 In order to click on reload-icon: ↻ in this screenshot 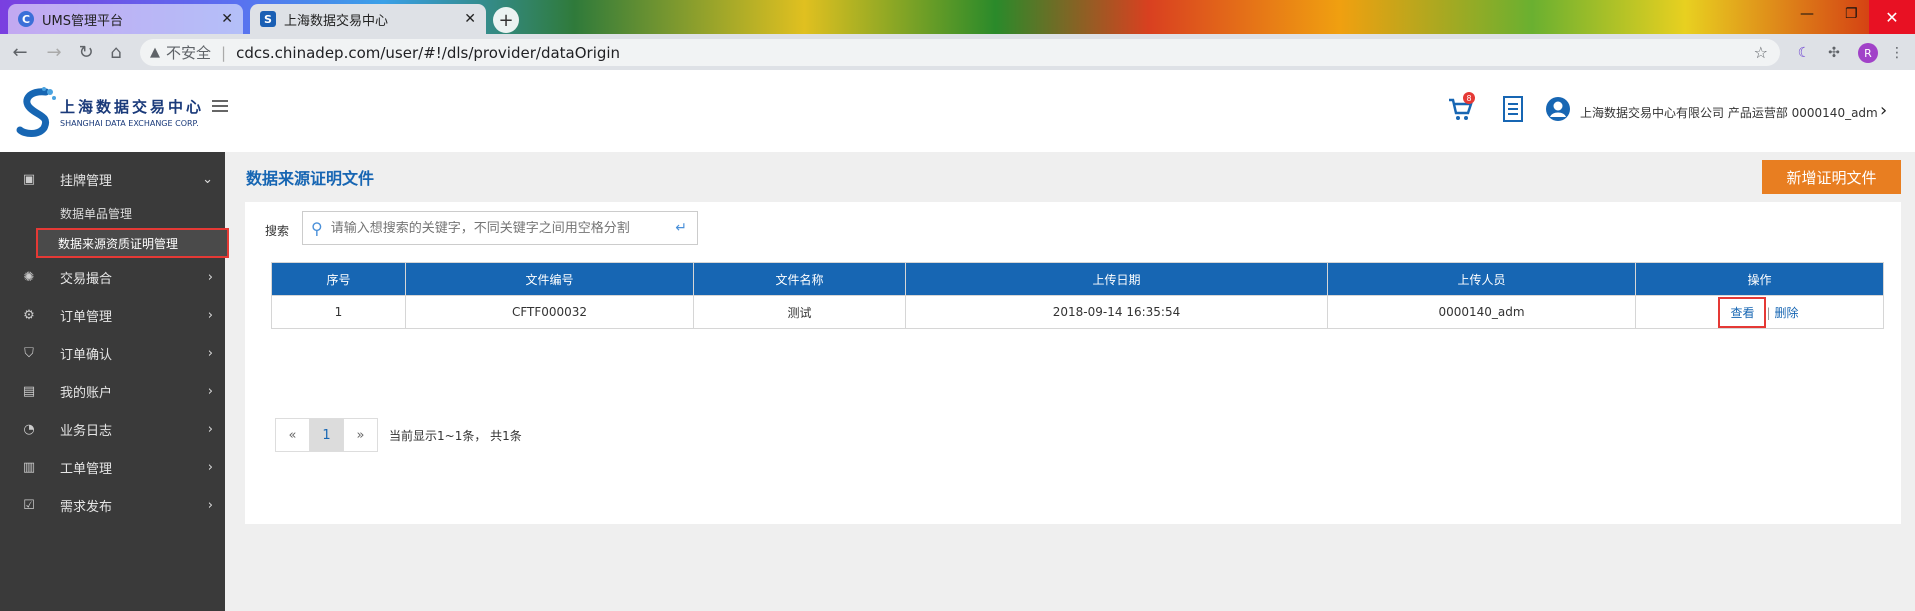, I will do `click(86, 52)`.